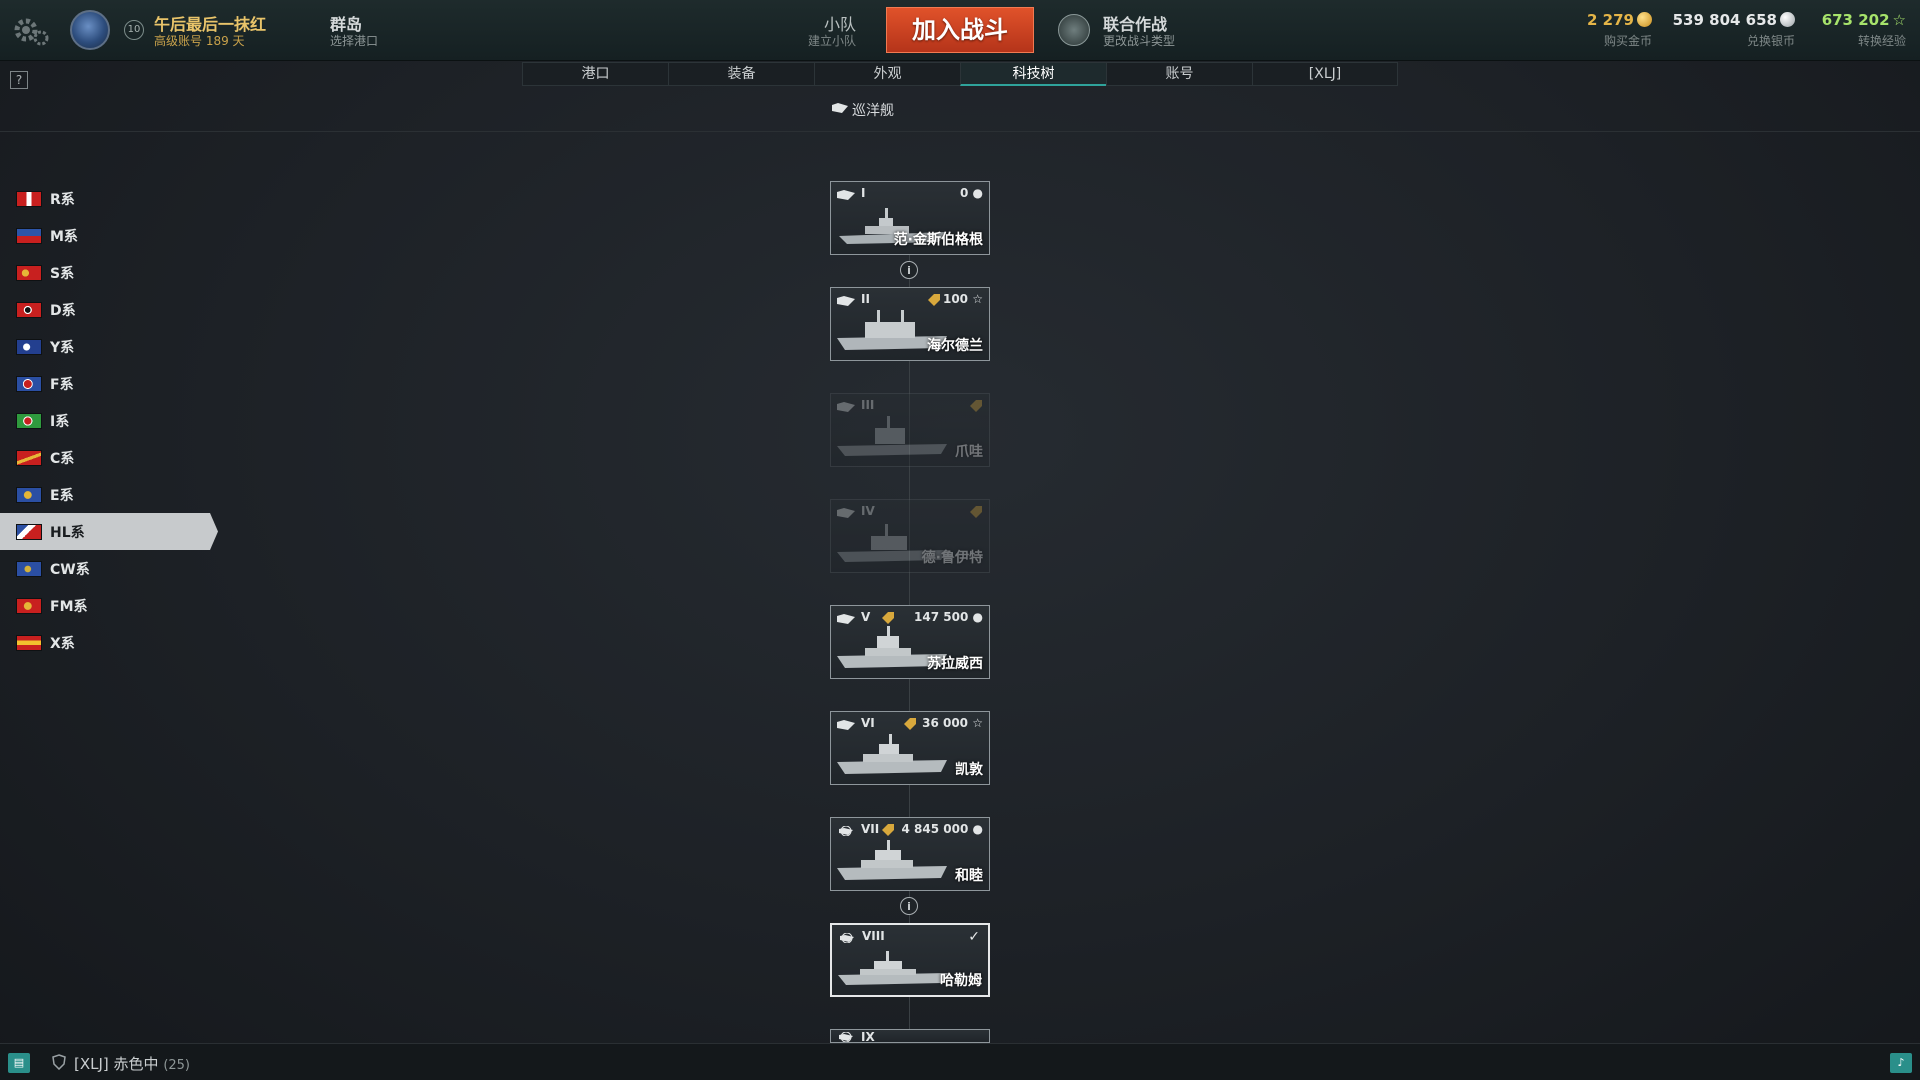 The image size is (1920, 1080). What do you see at coordinates (1606, 20) in the screenshot?
I see `gold-balance: 2 279` at bounding box center [1606, 20].